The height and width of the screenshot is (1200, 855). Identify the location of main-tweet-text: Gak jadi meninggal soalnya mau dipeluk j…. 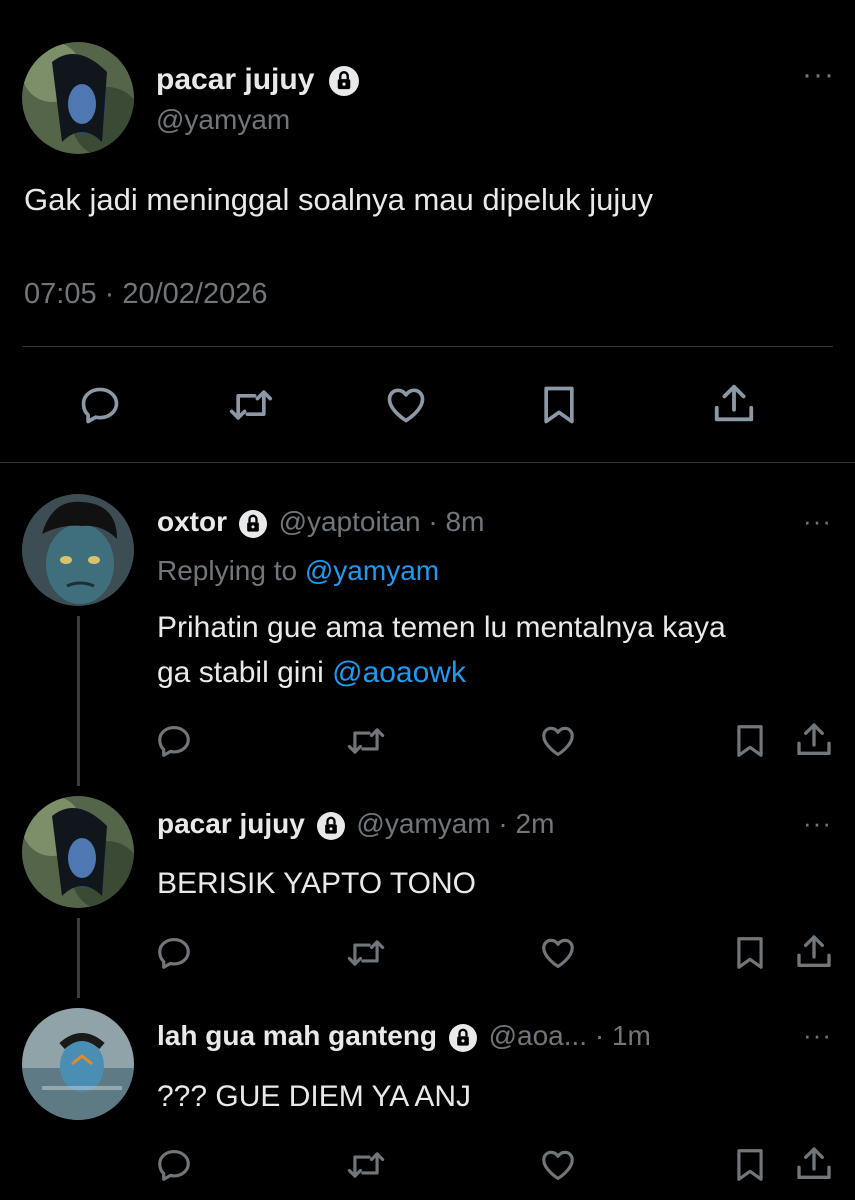
(338, 199).